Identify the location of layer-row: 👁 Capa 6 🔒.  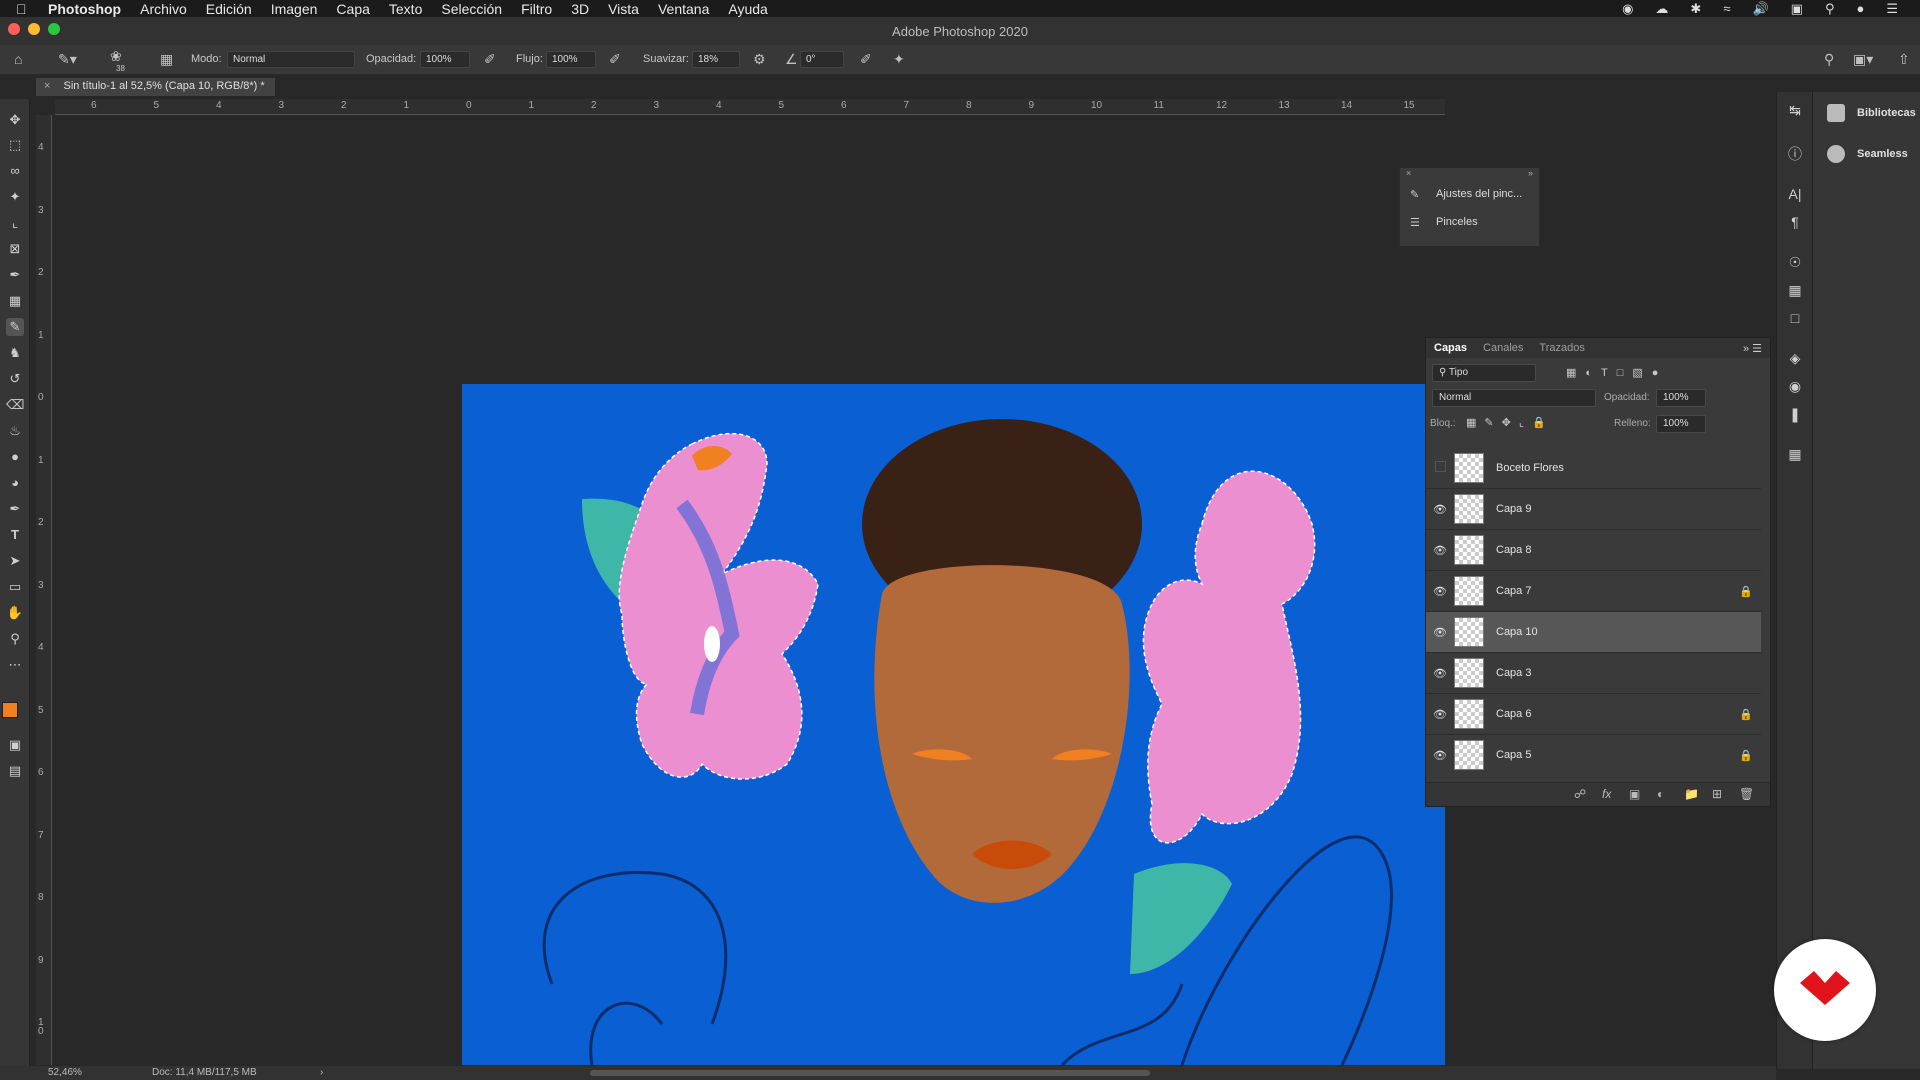
(1593, 714).